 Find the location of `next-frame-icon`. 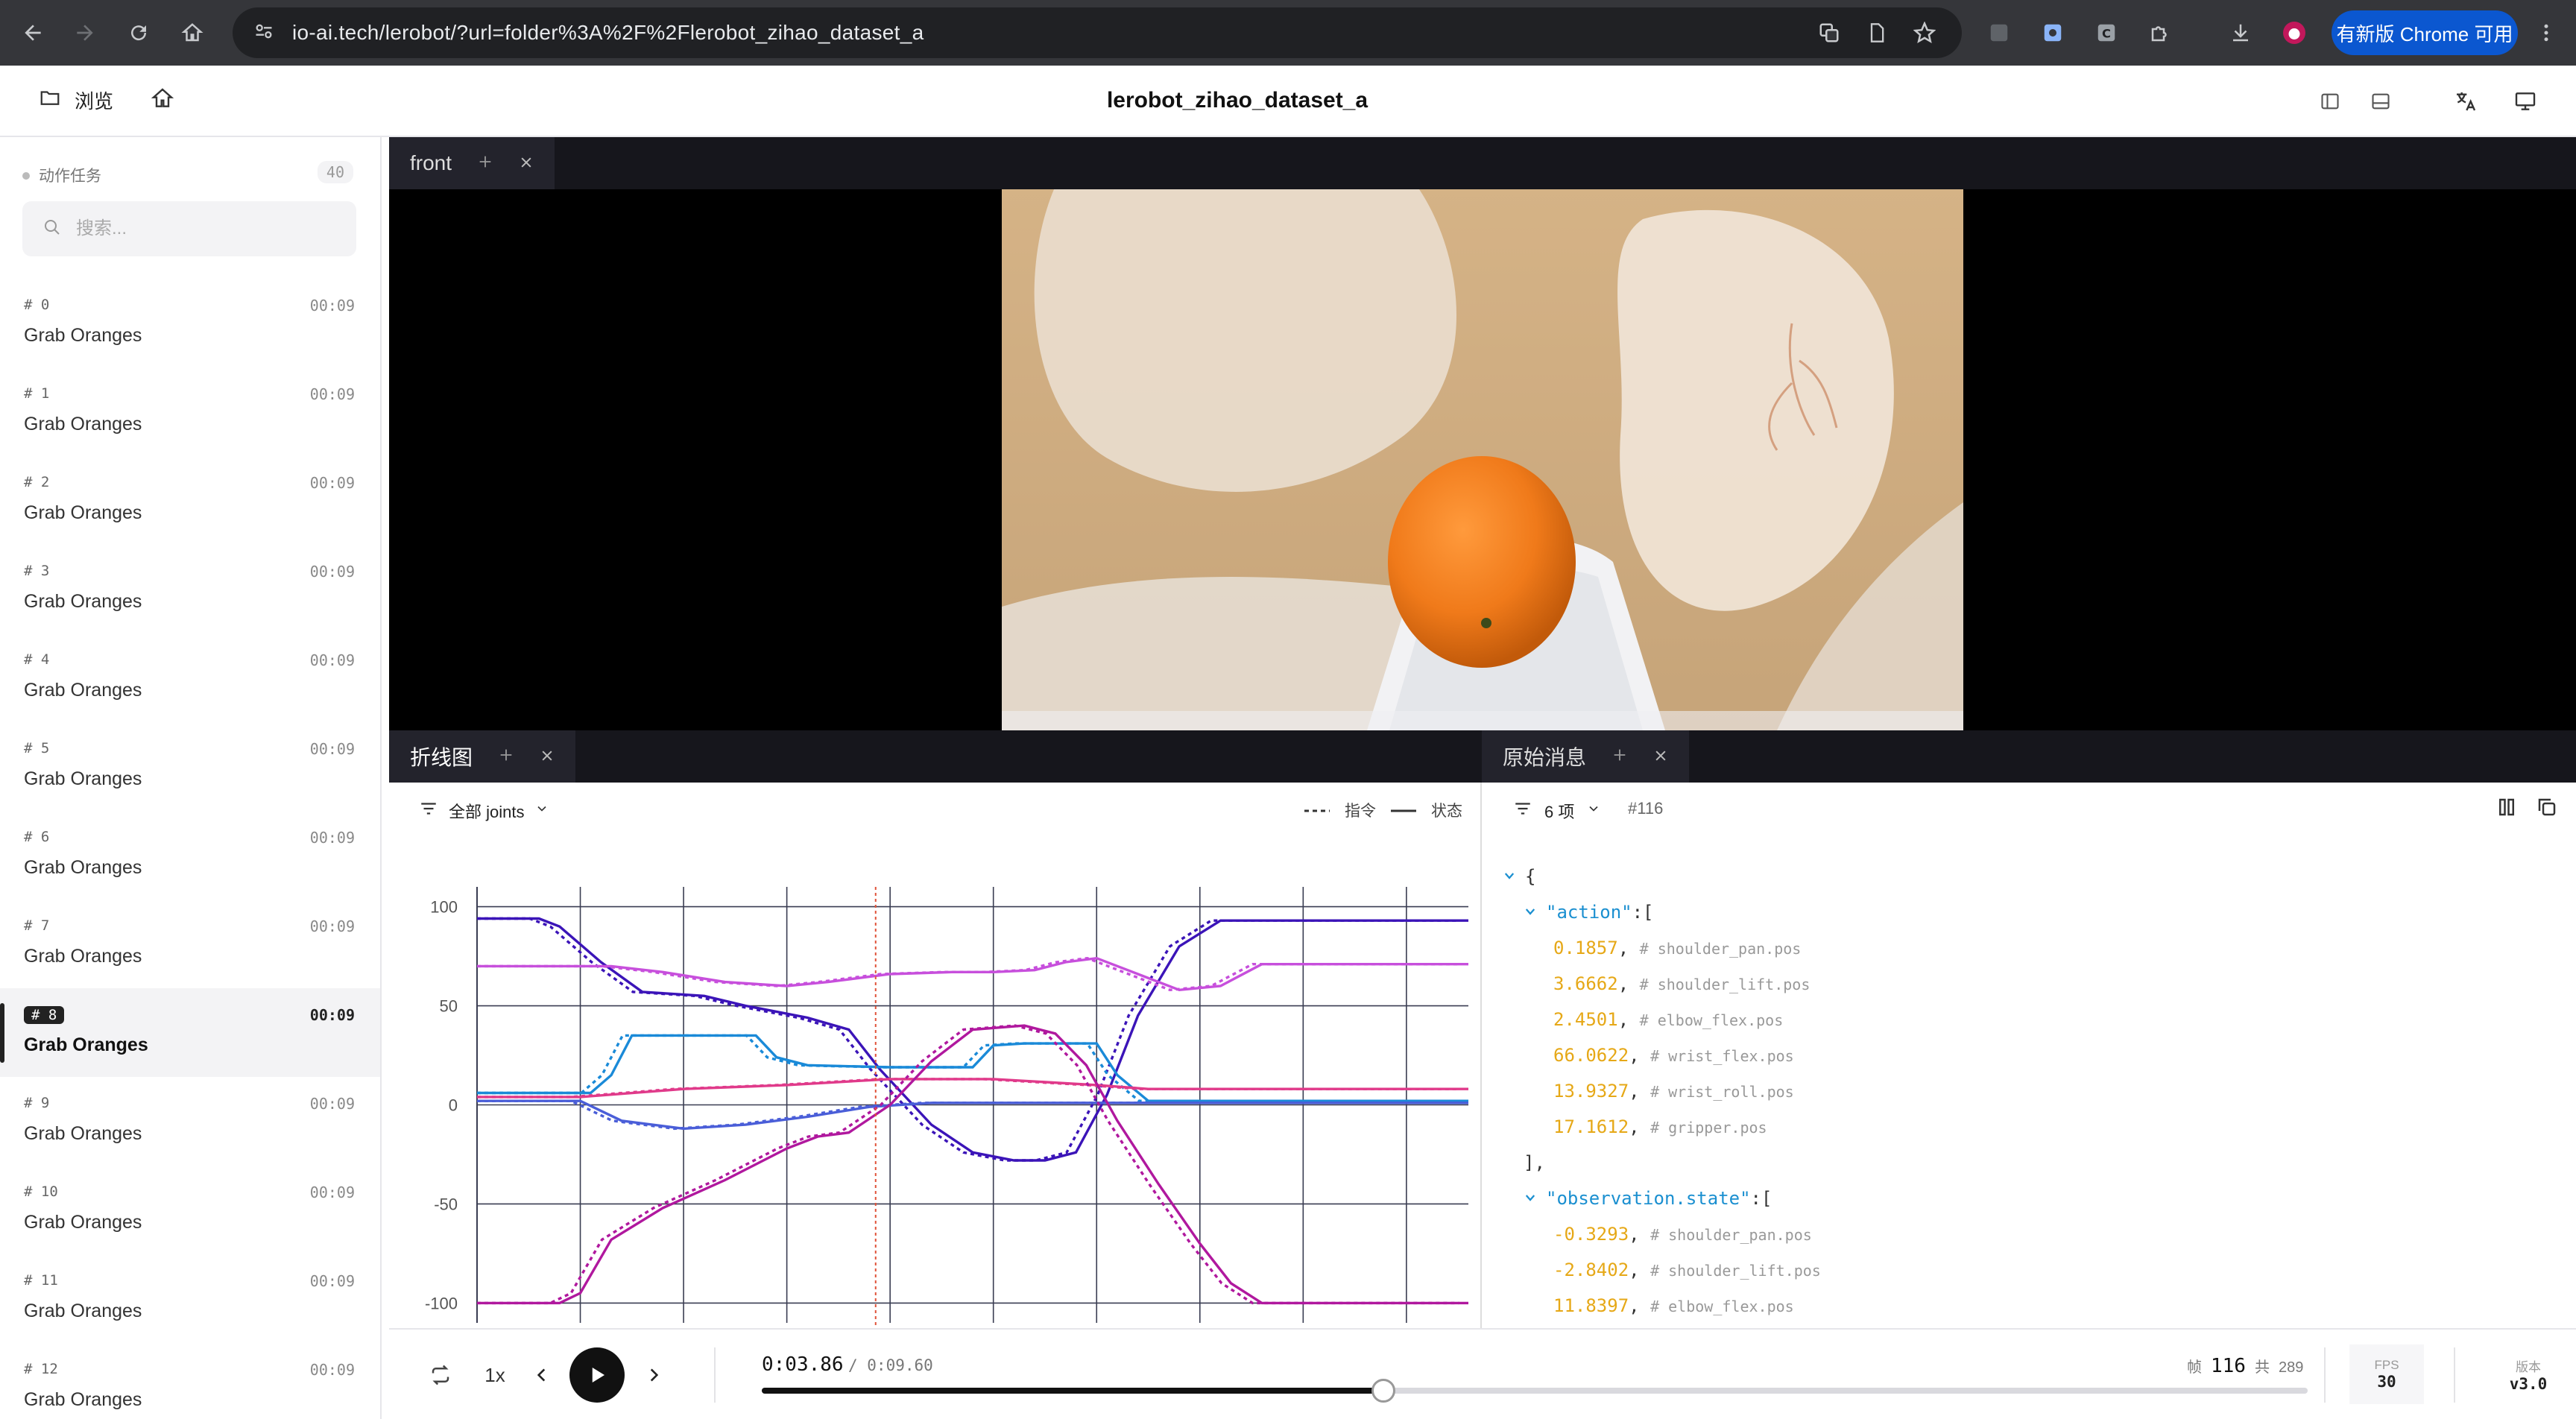

next-frame-icon is located at coordinates (653, 1375).